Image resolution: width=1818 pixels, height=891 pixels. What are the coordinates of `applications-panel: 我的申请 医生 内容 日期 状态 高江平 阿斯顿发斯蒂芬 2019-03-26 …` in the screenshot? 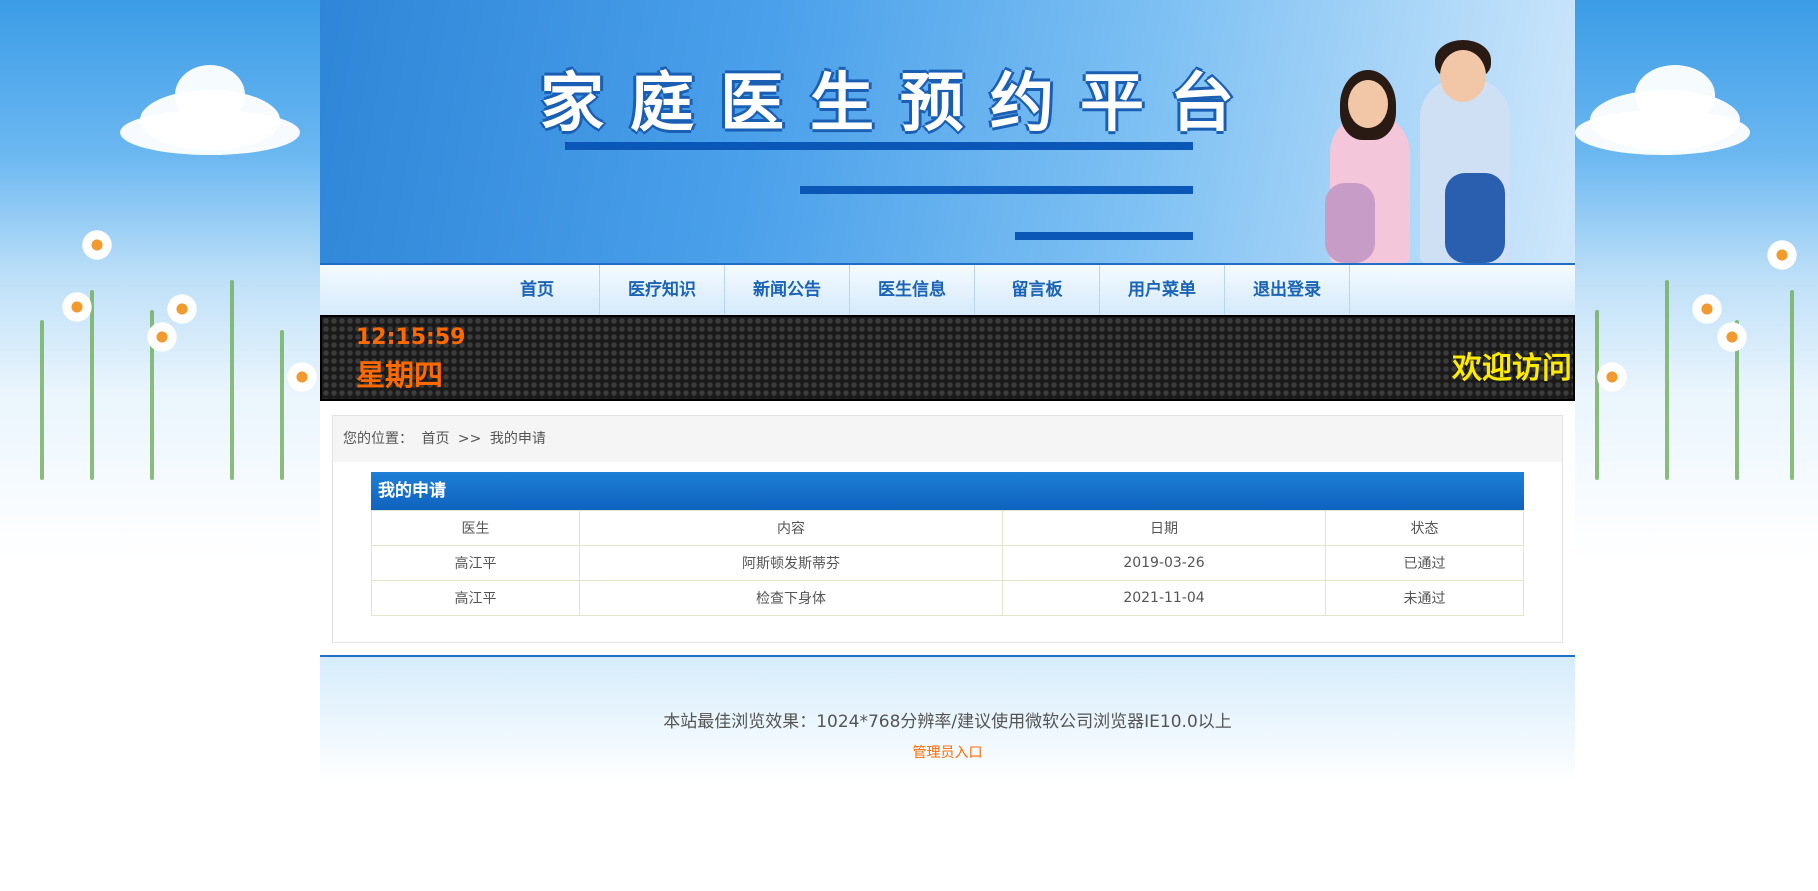 It's located at (947, 544).